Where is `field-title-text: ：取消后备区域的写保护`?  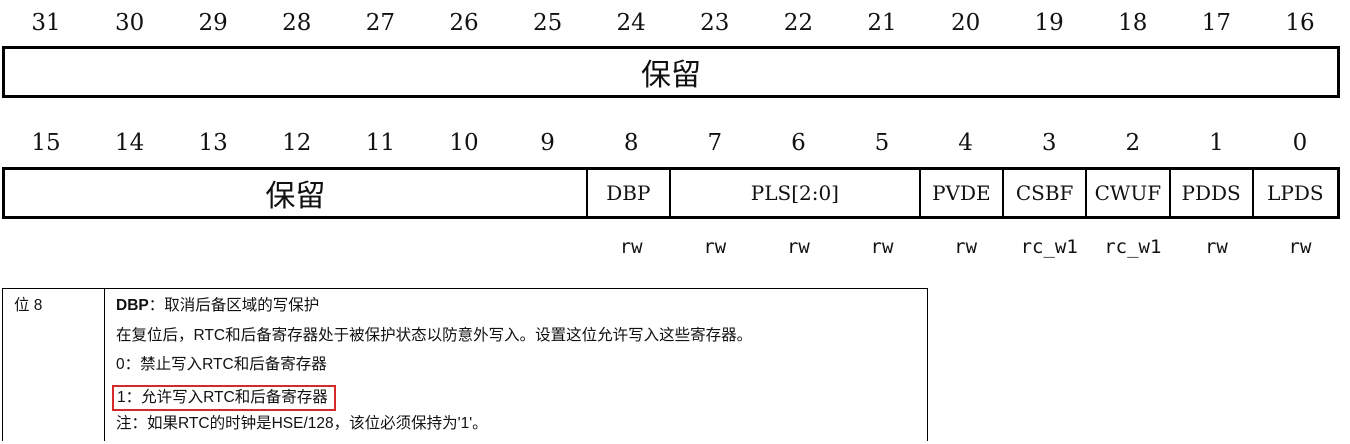
field-title-text: ：取消后备区域的写保护 is located at coordinates (234, 305).